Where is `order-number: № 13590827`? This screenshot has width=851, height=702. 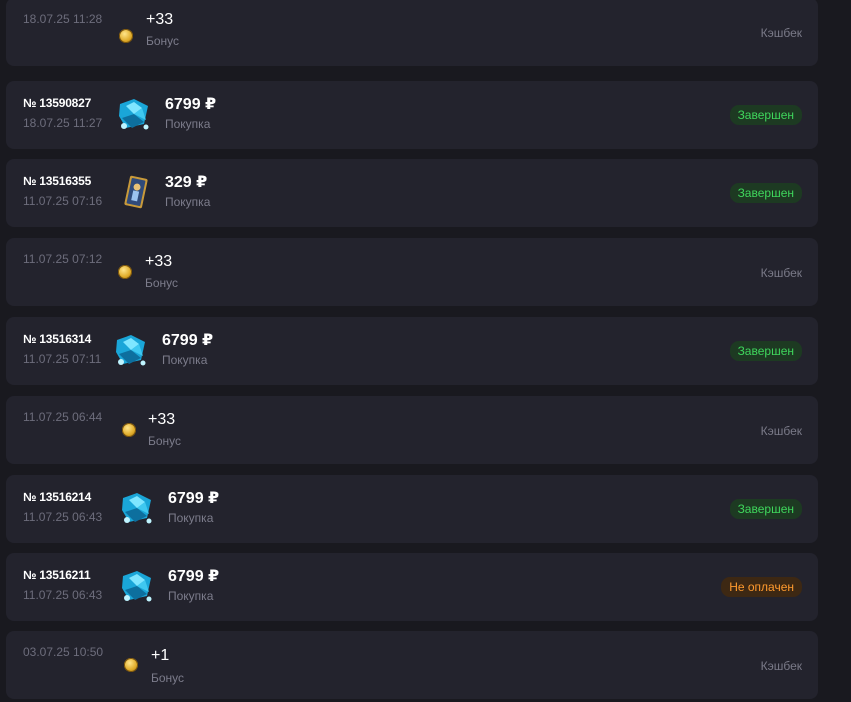 order-number: № 13590827 is located at coordinates (57, 103).